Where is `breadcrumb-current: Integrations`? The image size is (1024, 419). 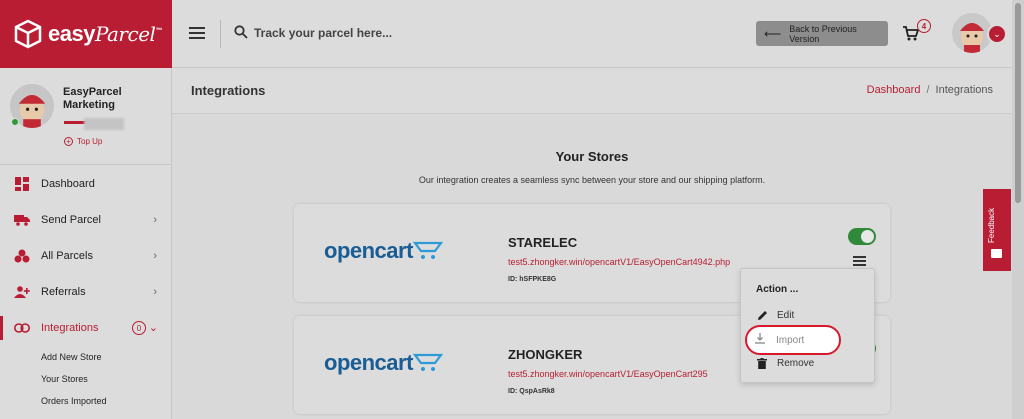
breadcrumb-current: Integrations is located at coordinates (964, 90).